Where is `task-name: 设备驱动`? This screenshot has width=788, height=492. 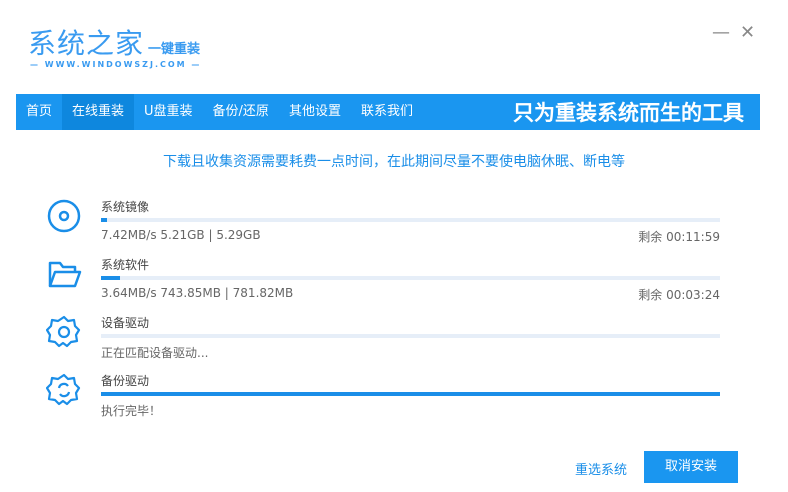
task-name: 设备驱动 is located at coordinates (125, 323).